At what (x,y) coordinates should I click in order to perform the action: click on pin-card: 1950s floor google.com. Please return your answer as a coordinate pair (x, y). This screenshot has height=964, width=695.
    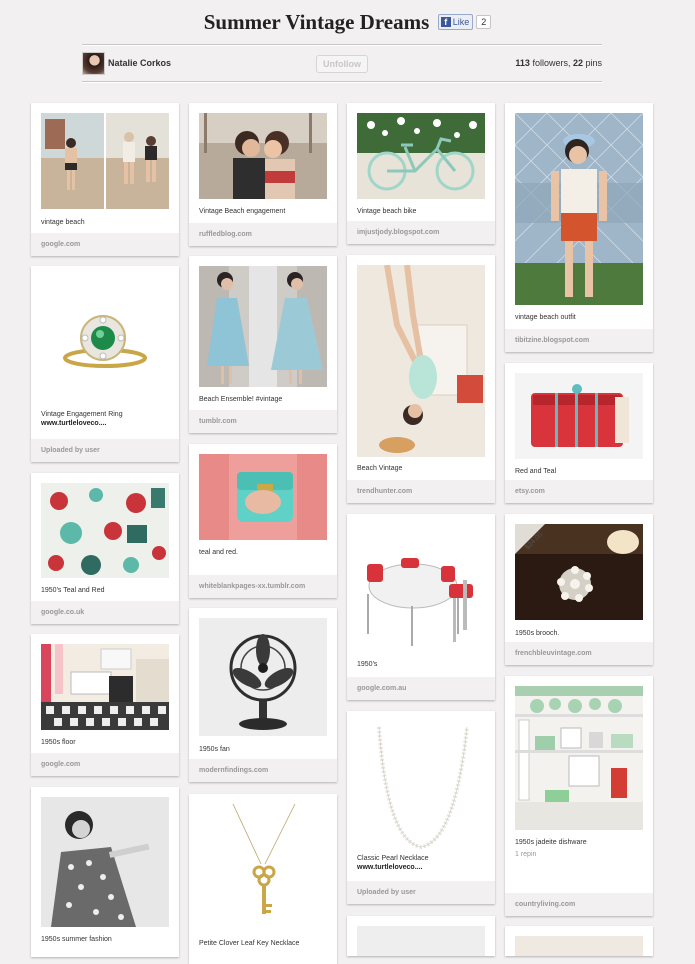
    Looking at the image, I should click on (105, 705).